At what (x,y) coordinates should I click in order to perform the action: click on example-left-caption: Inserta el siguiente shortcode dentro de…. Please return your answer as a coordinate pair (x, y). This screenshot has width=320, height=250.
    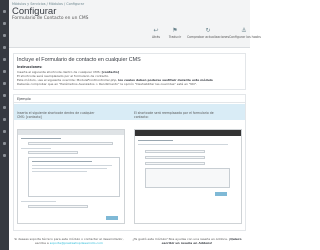
    Looking at the image, I should click on (56, 115).